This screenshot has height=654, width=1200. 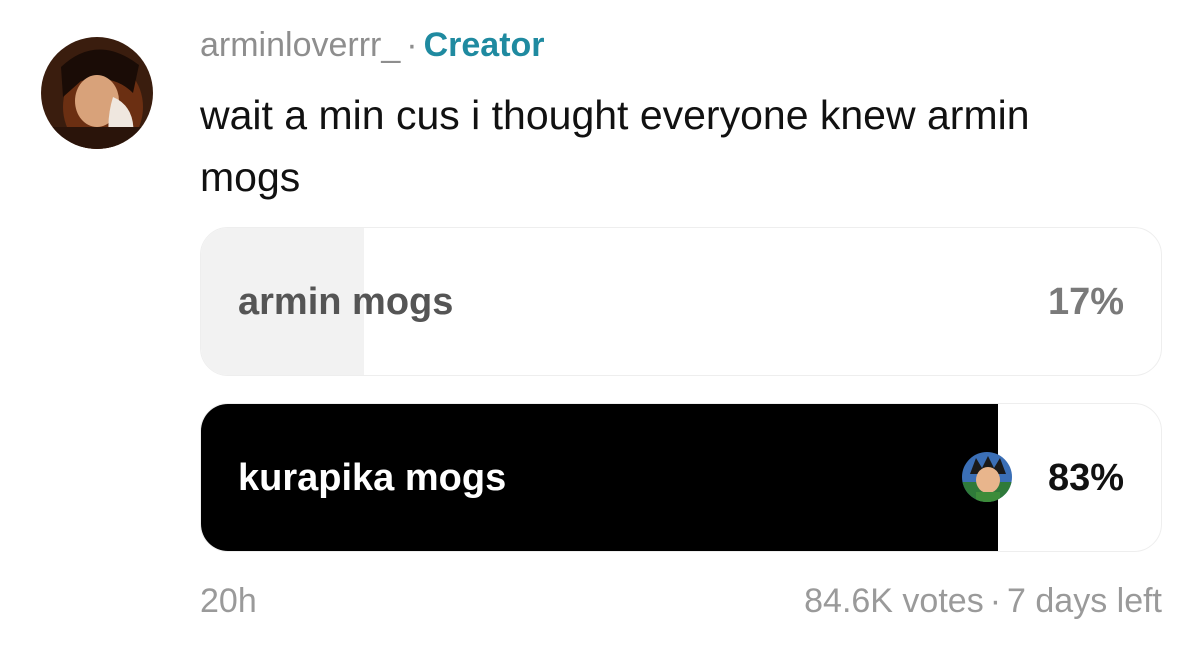 I want to click on user-avatar, so click(x=97, y=93).